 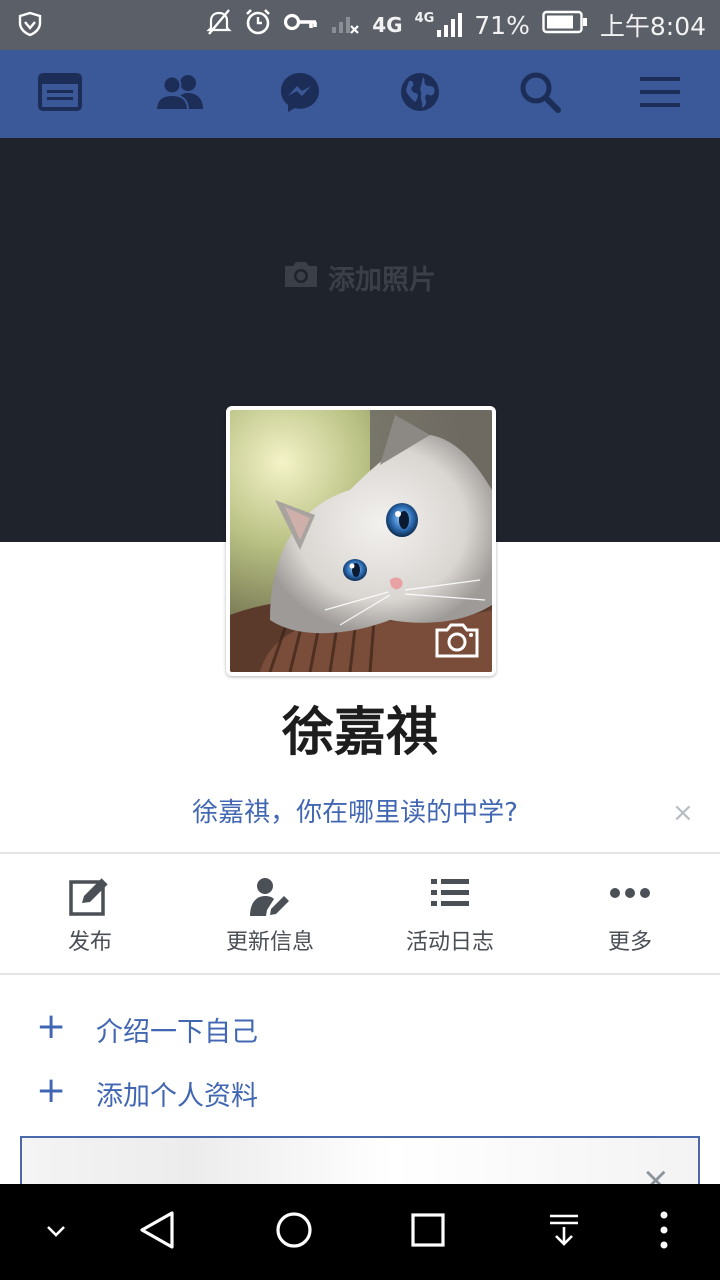 I want to click on profile-picture, so click(x=361, y=541).